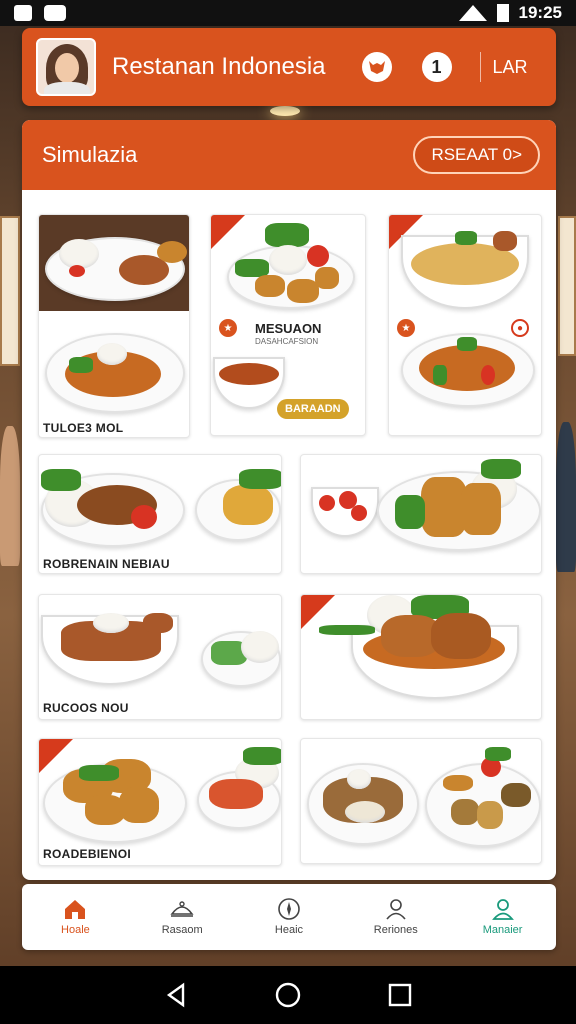 This screenshot has height=1024, width=576. I want to click on nav-home: Hoale, so click(75, 917).